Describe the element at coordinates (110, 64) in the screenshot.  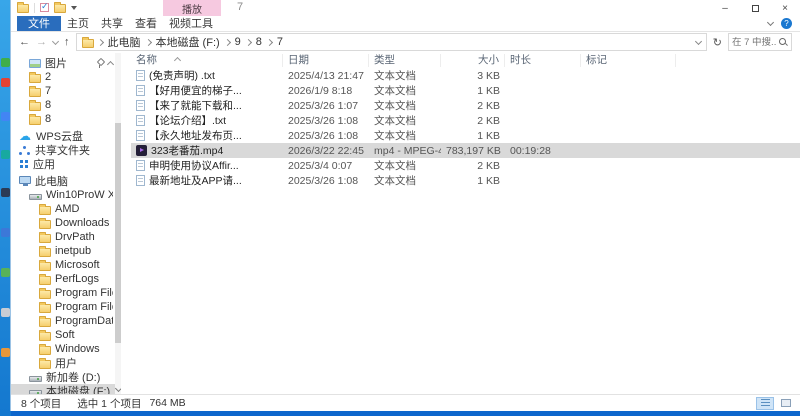
I see `chevron-up-icon` at that location.